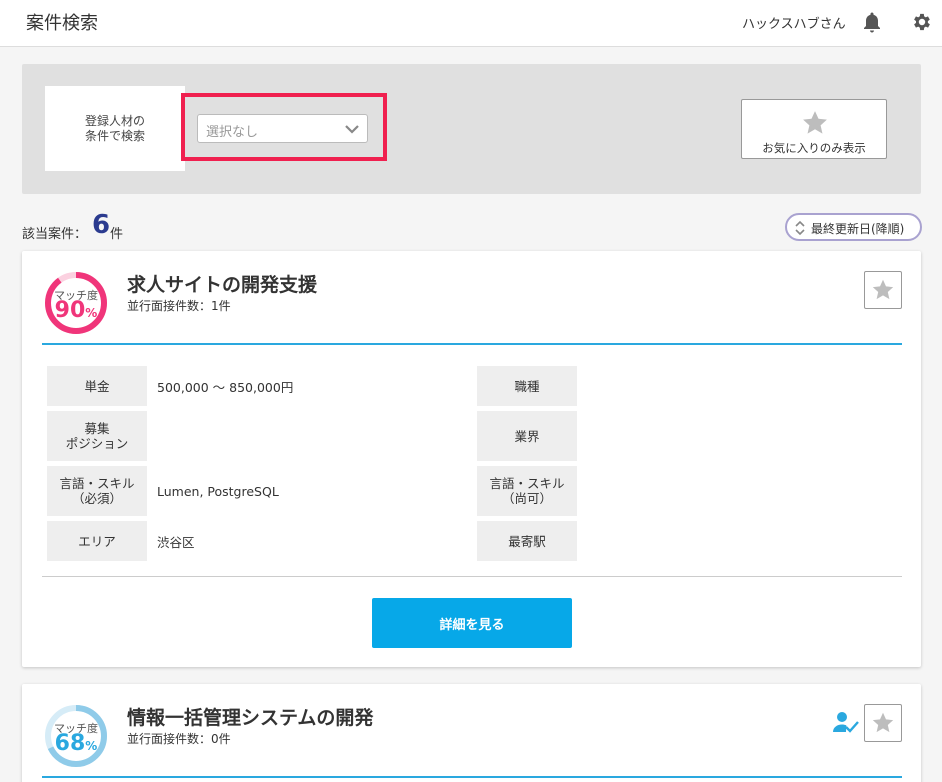  Describe the element at coordinates (527, 436) in the screenshot. I see `industry-label: 業界` at that location.